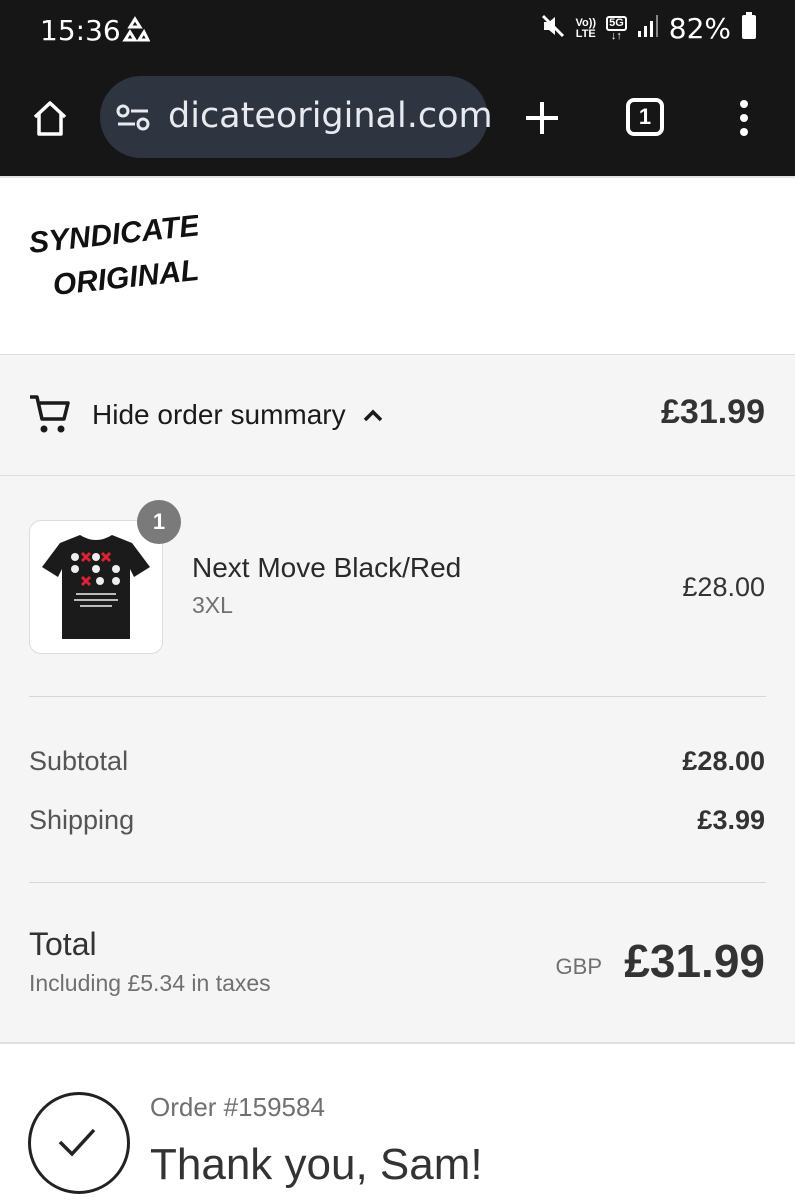 The height and width of the screenshot is (1200, 795). Describe the element at coordinates (50, 416) in the screenshot. I see `cart-icon` at that location.